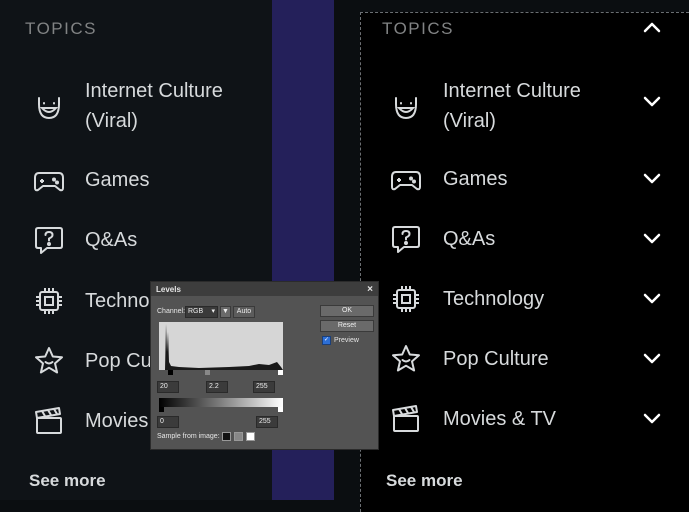  I want to click on topic-label: Pop Culture, so click(496, 359).